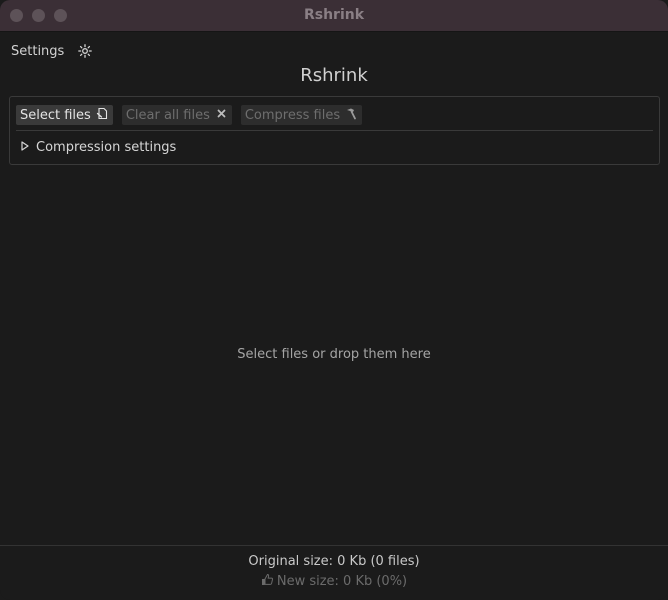 This screenshot has width=668, height=600. Describe the element at coordinates (85, 51) in the screenshot. I see `sun-icon` at that location.